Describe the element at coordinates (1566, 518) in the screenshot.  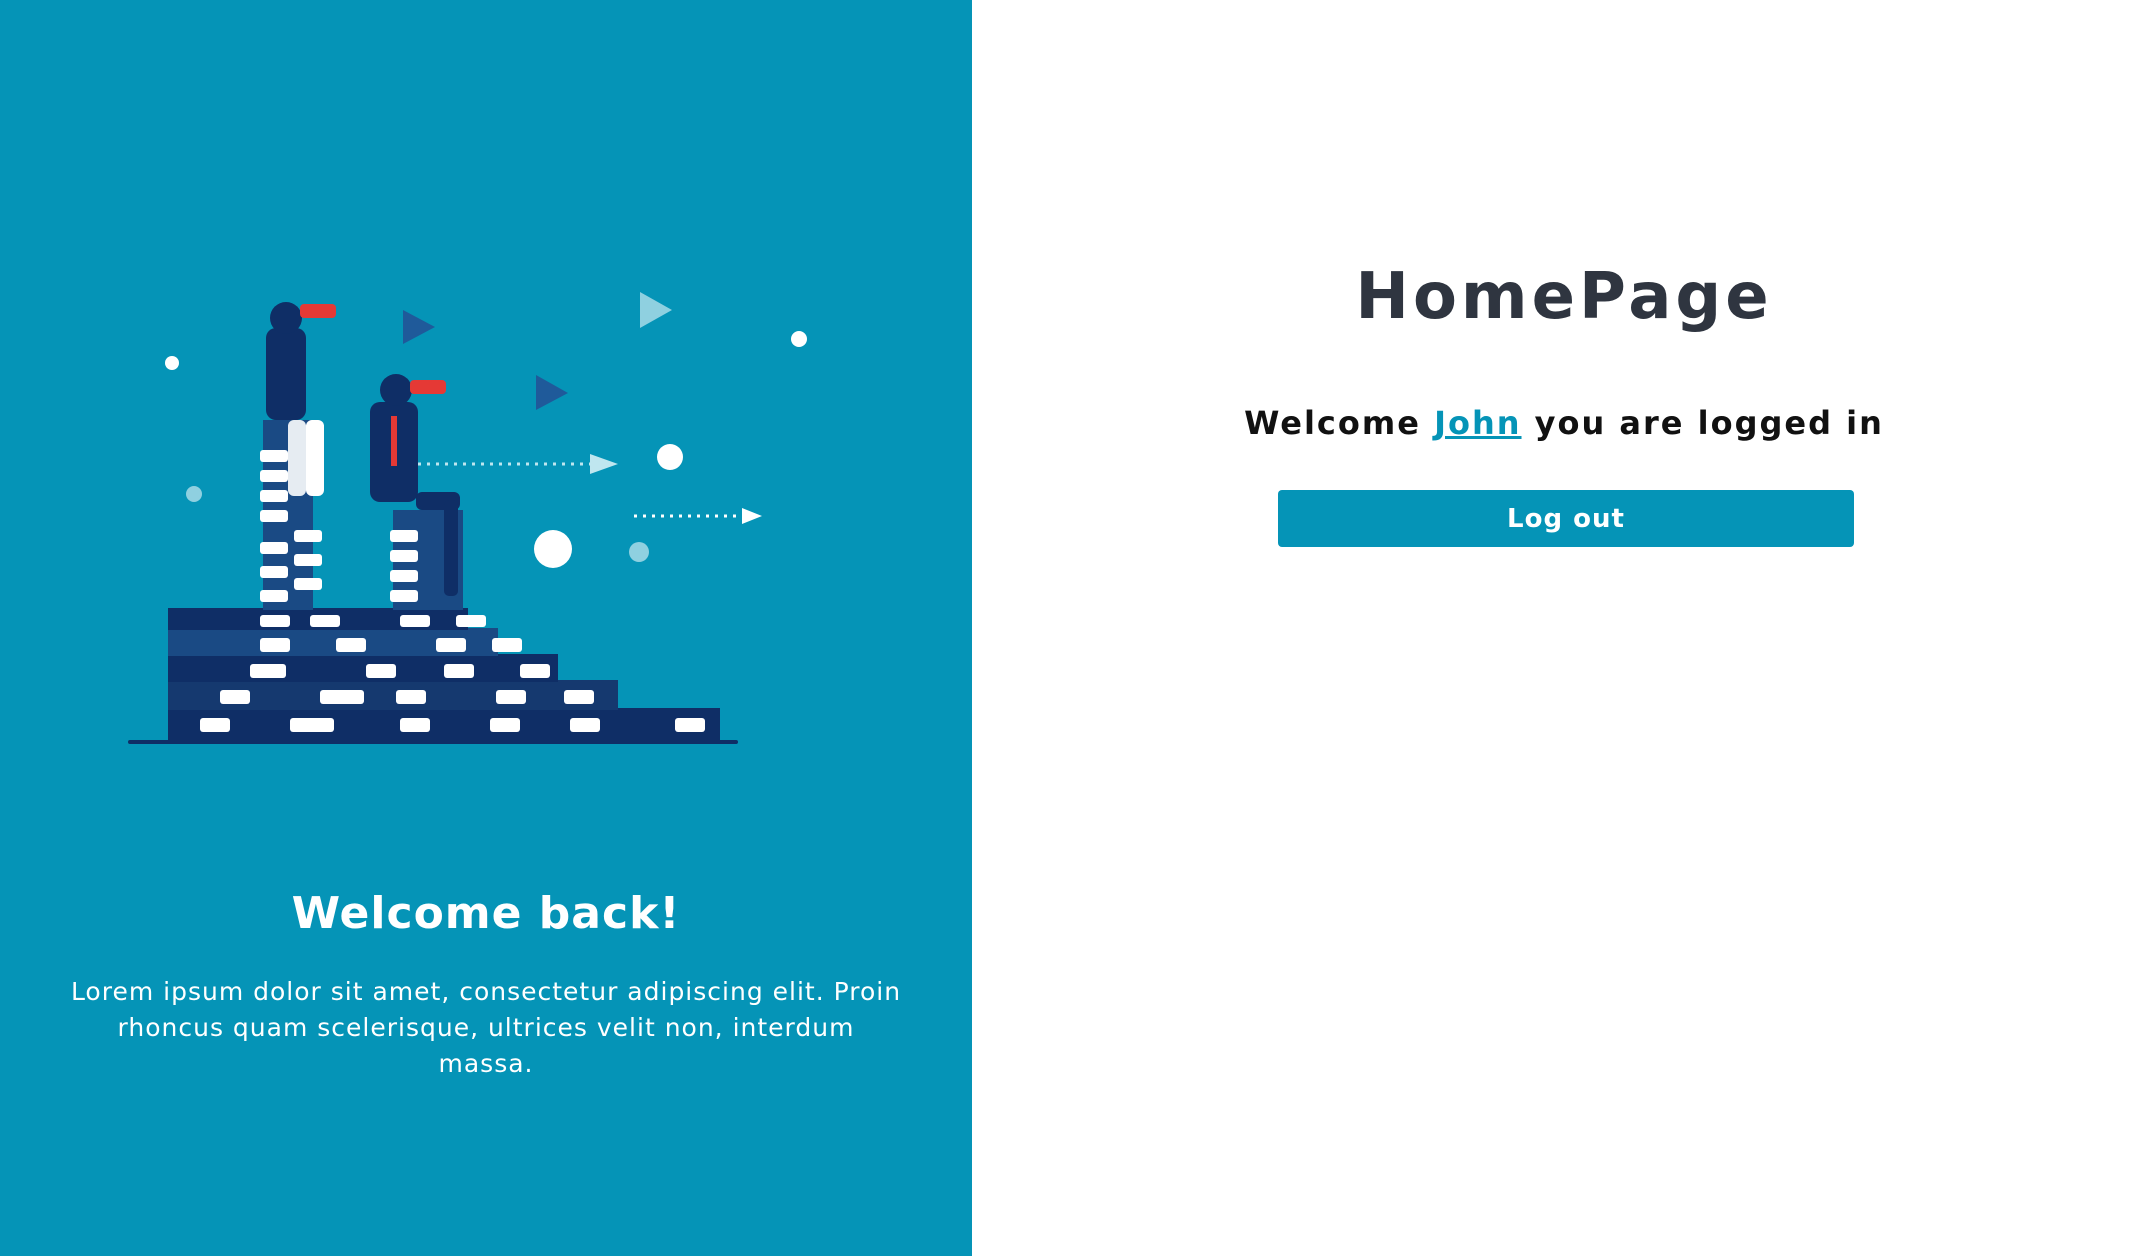
I see `logout-button: Log out` at that location.